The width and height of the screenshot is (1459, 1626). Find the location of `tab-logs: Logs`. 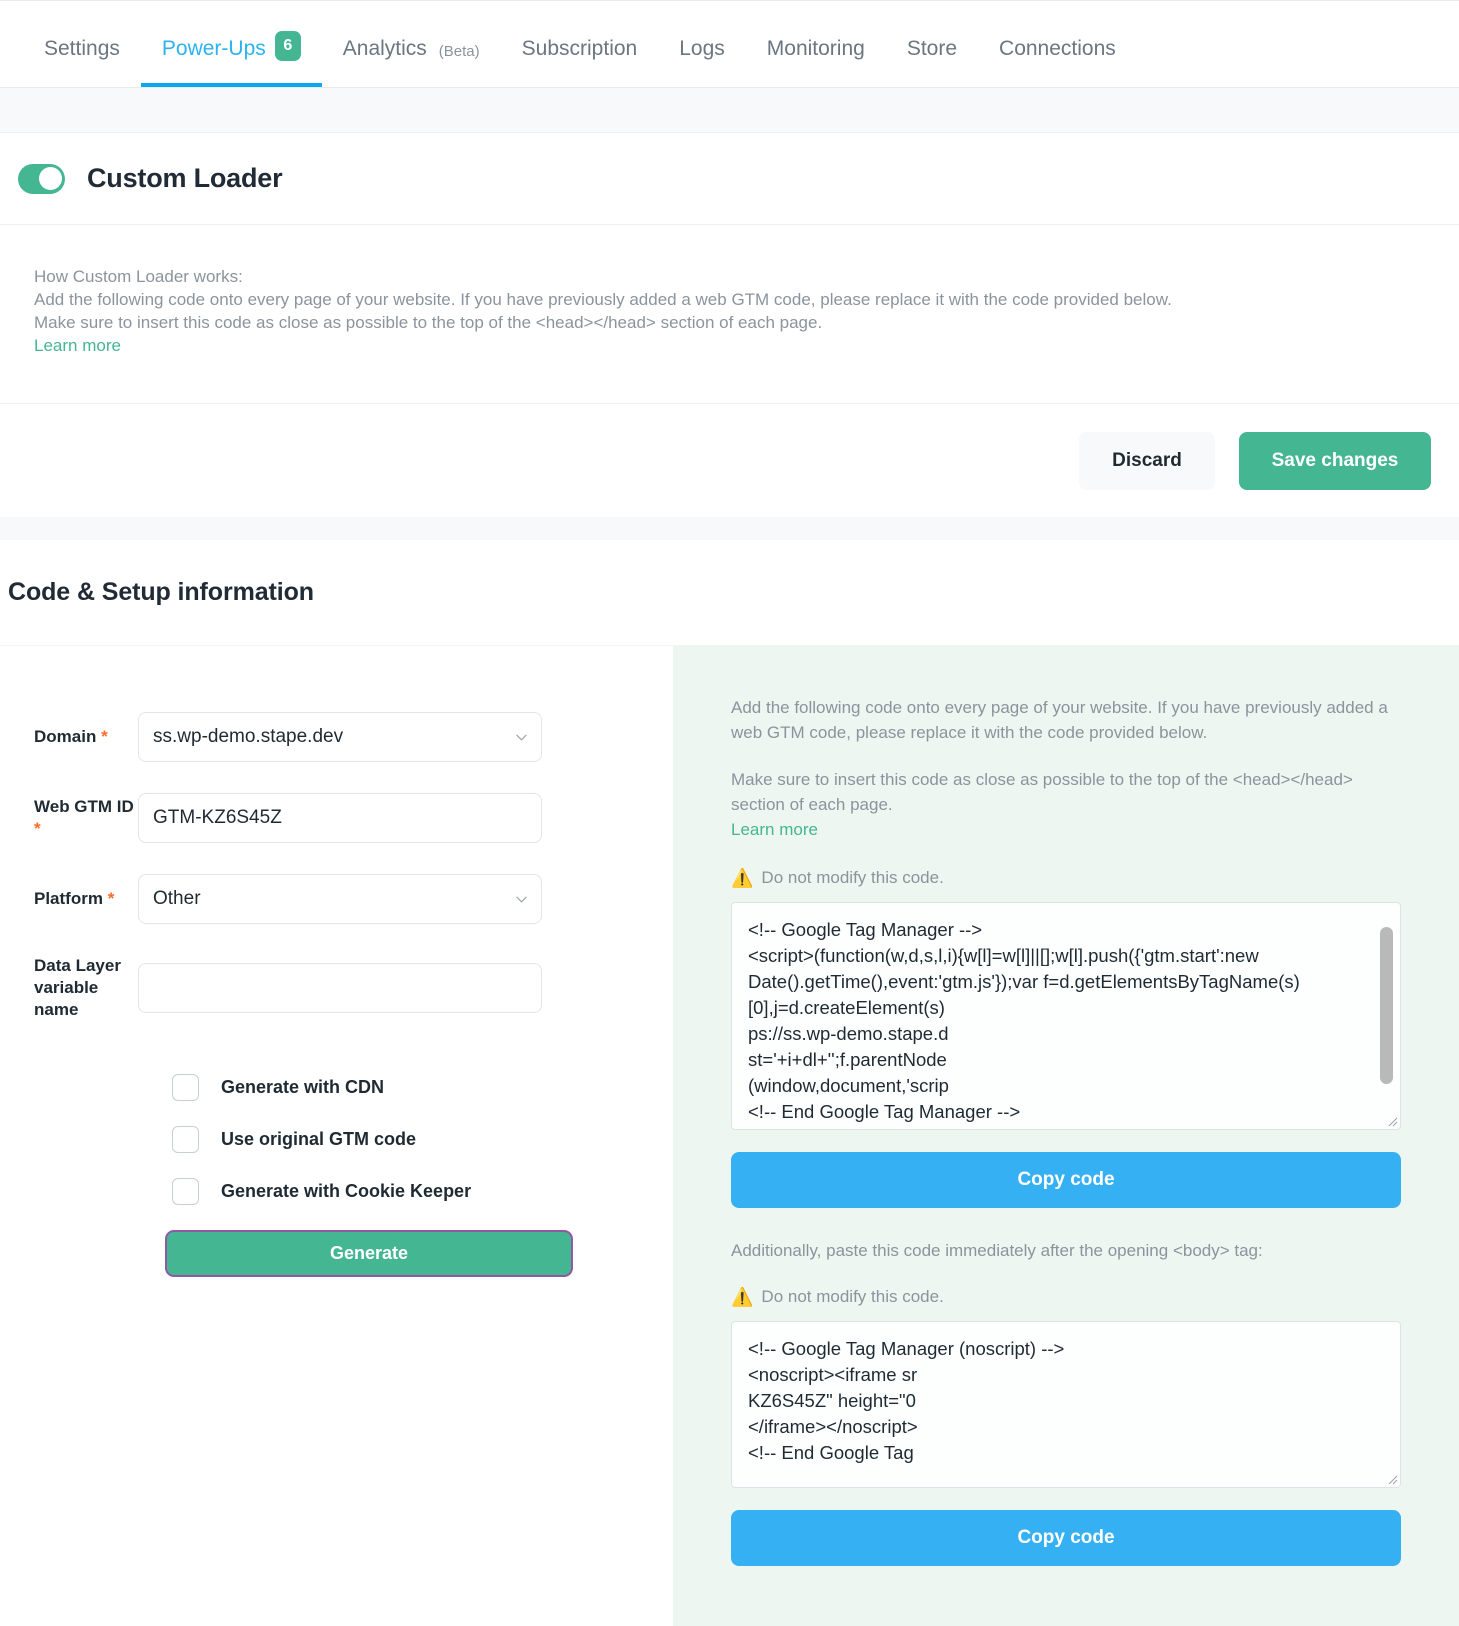

tab-logs: Logs is located at coordinates (702, 44).